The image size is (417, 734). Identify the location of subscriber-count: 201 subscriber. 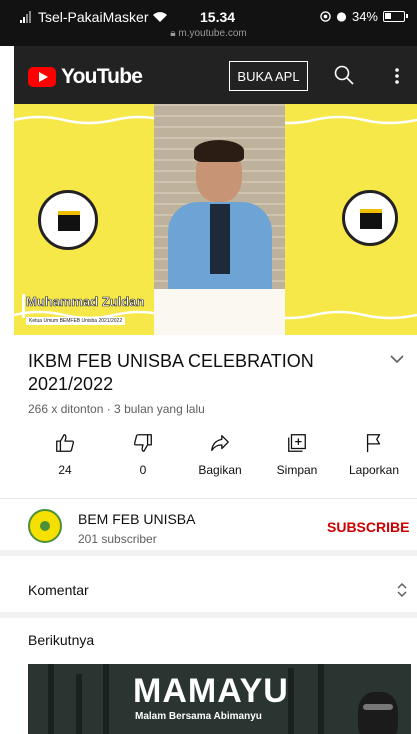
(117, 539).